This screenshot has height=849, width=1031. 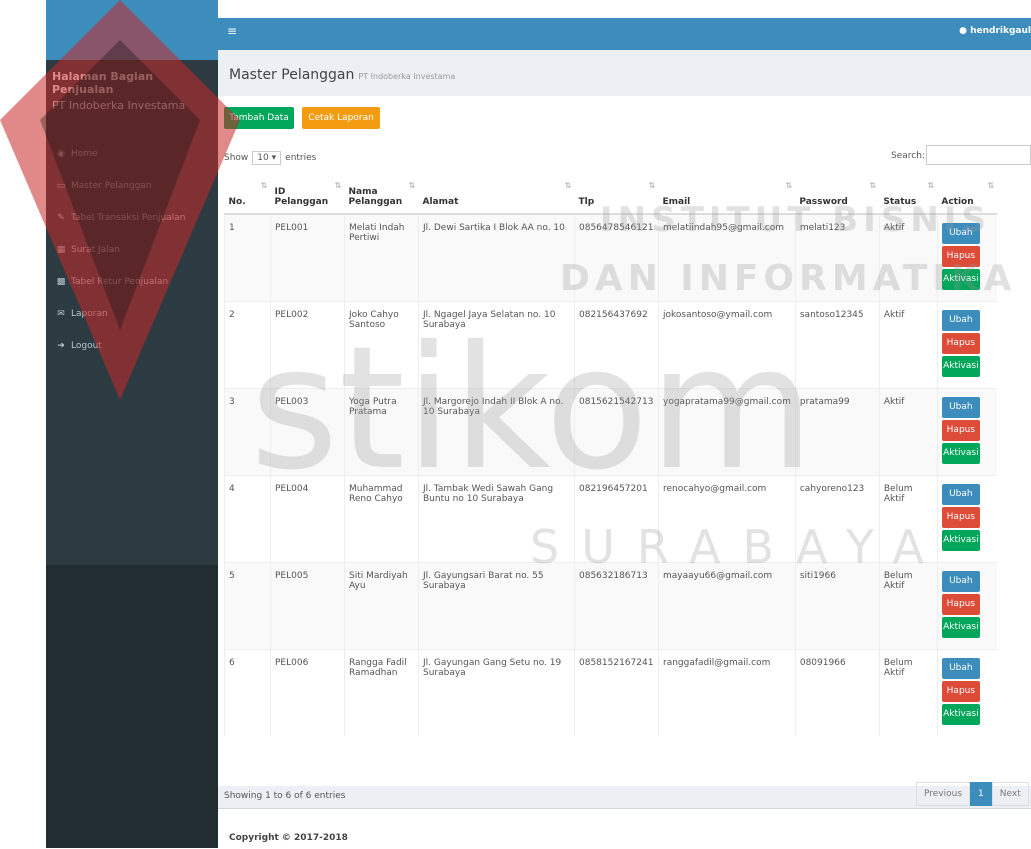 I want to click on user-menu: ● hendrikgaul, so click(x=995, y=31).